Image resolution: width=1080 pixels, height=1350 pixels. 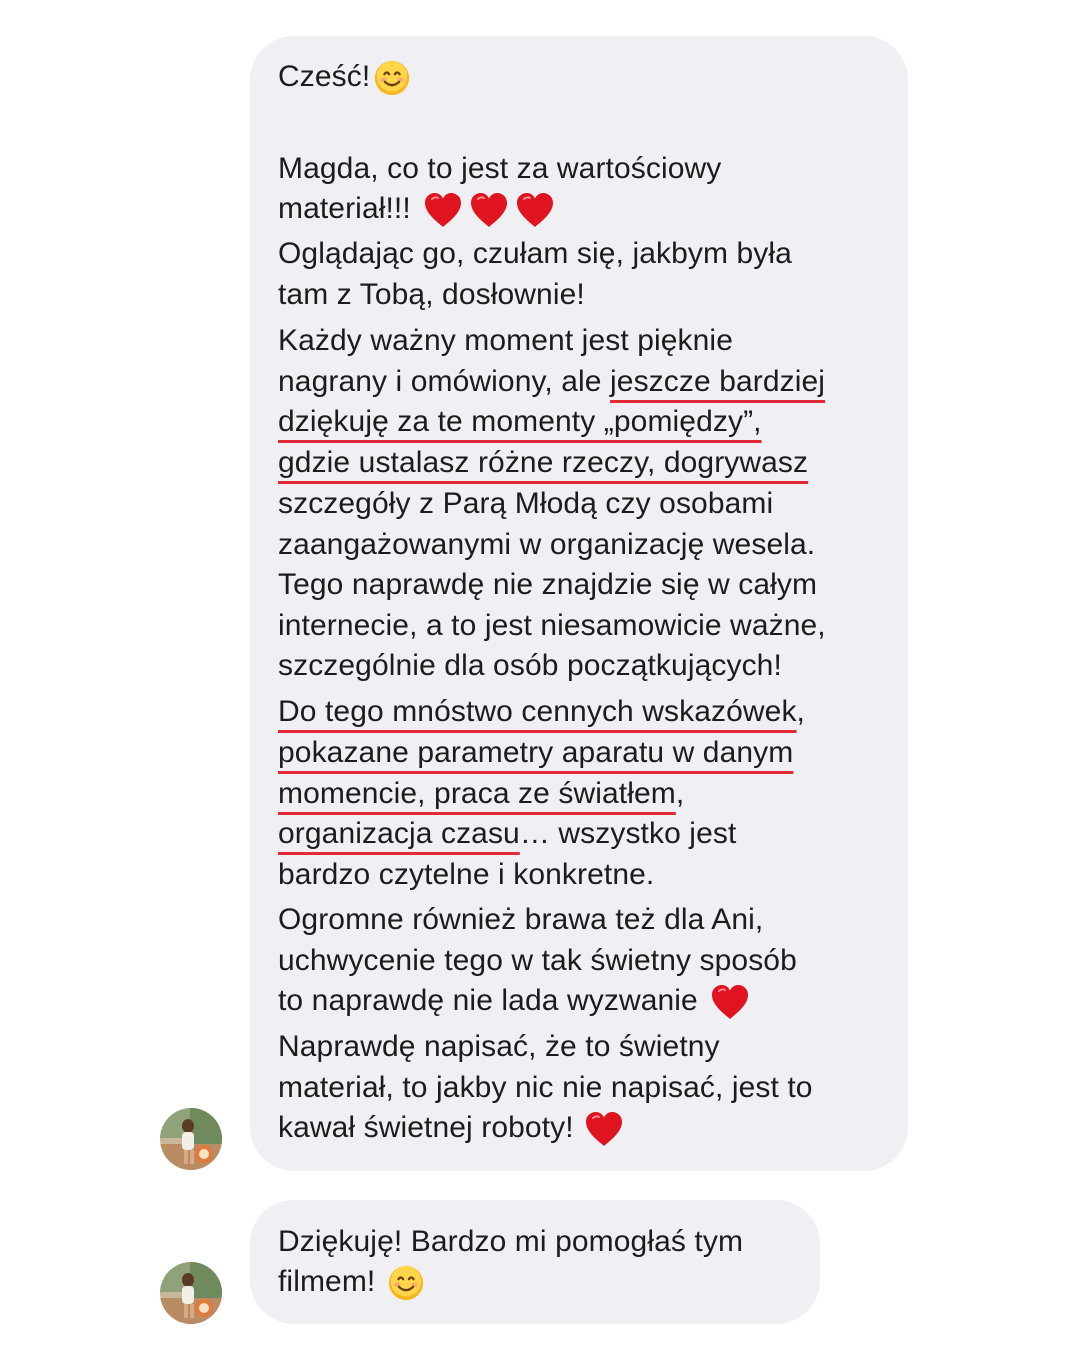 I want to click on message-line: momencie, praca ze światłem,, so click(x=481, y=793).